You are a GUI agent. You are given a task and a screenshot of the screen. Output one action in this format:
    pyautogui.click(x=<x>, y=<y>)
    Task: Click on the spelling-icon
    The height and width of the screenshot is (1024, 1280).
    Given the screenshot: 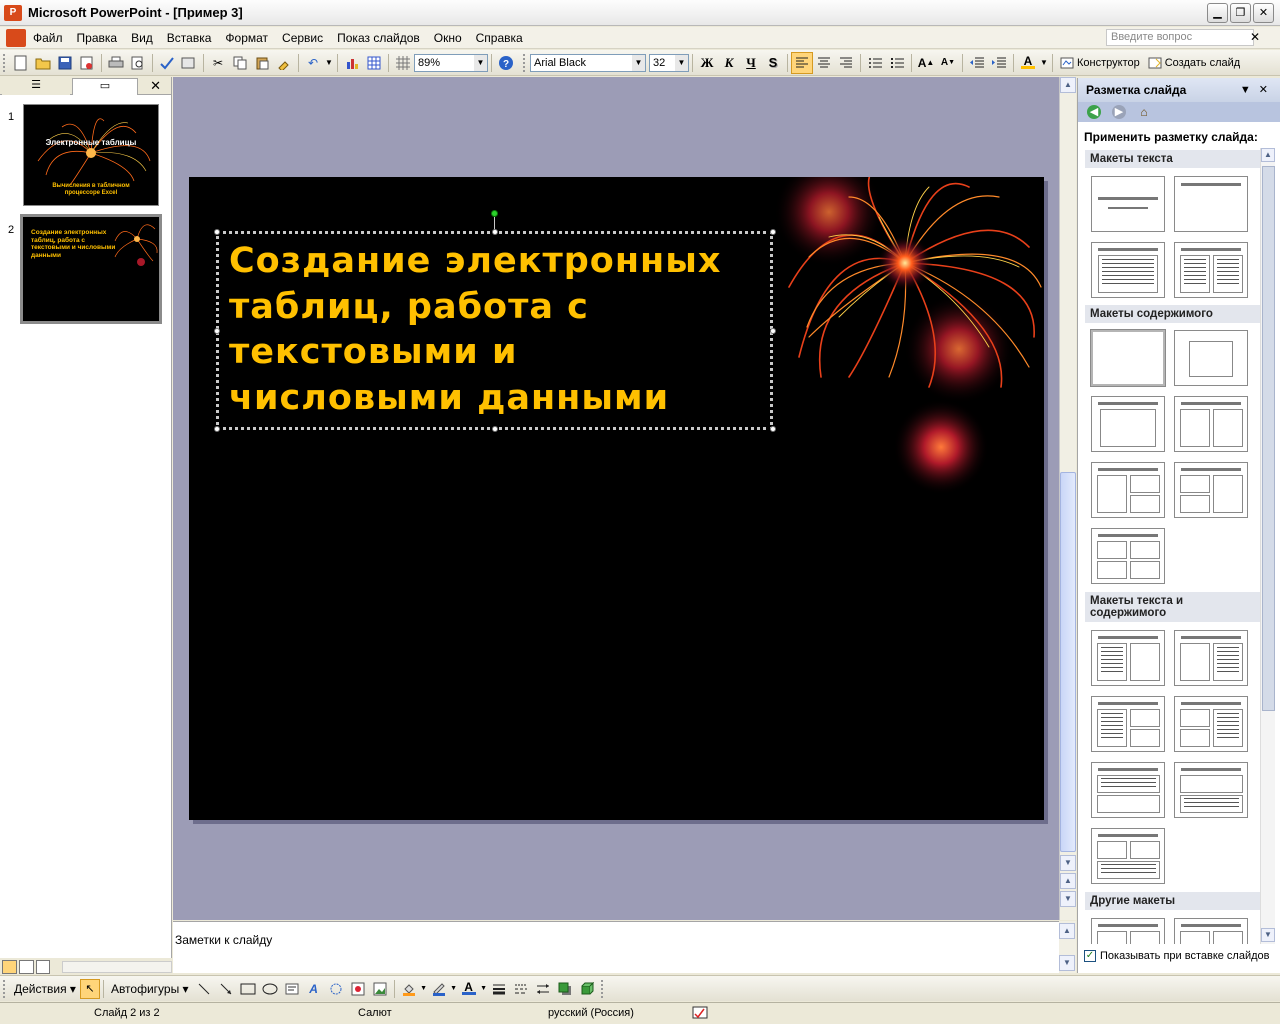 What is the action you would take?
    pyautogui.click(x=167, y=63)
    